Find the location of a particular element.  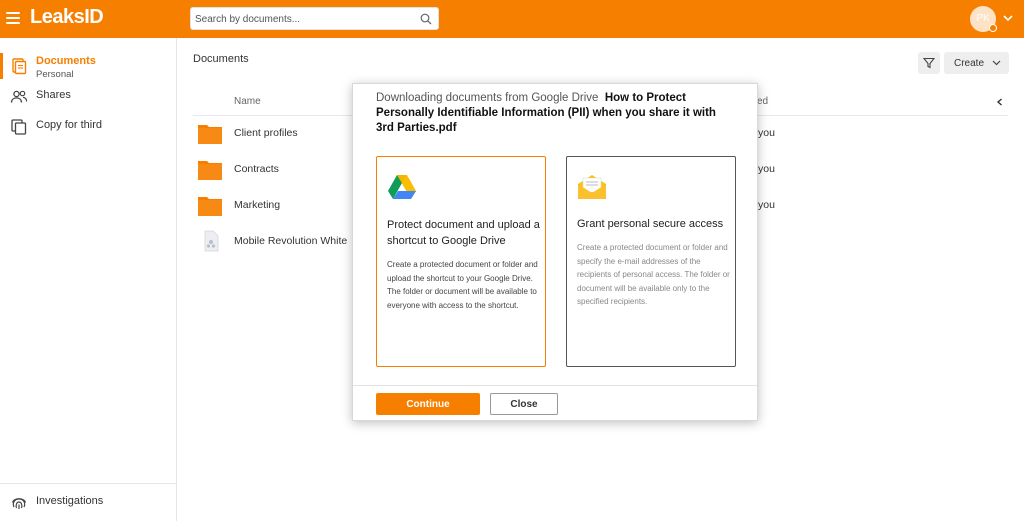

envelope-icon is located at coordinates (592, 187).